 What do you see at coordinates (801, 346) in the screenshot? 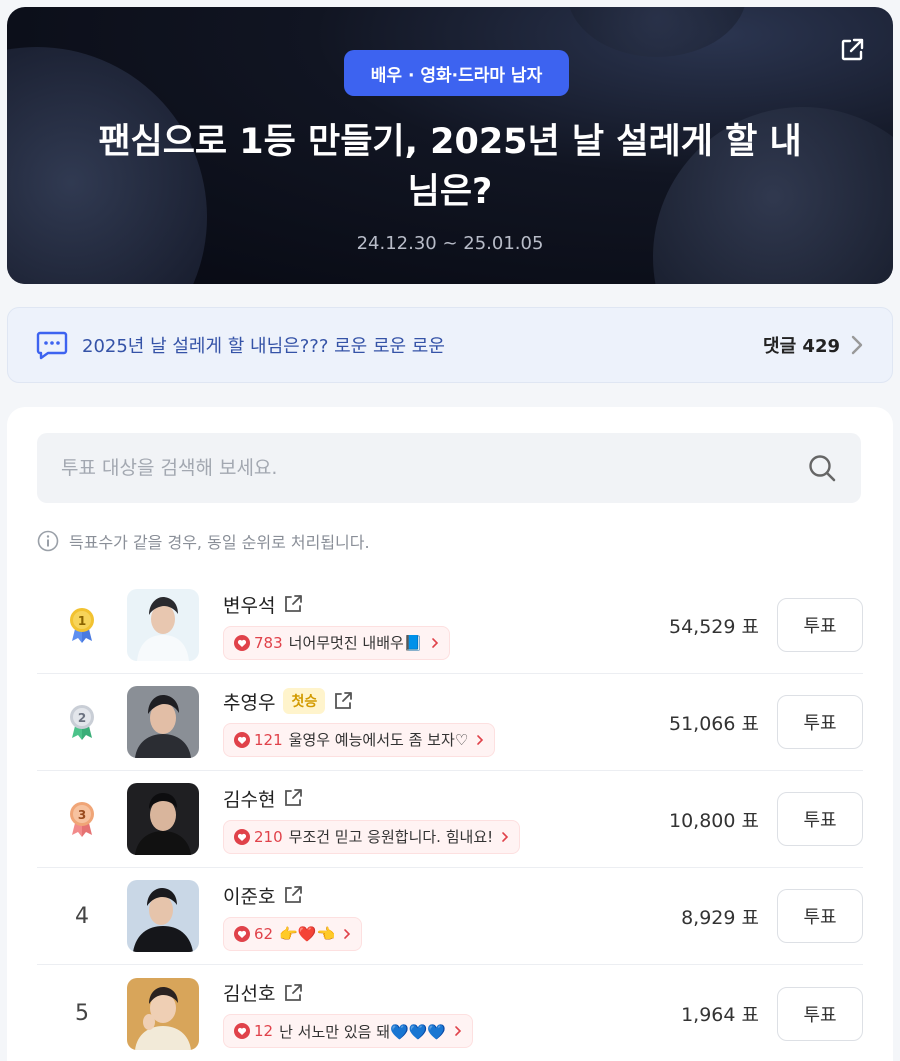
I see `comment-count: 댓글 429` at bounding box center [801, 346].